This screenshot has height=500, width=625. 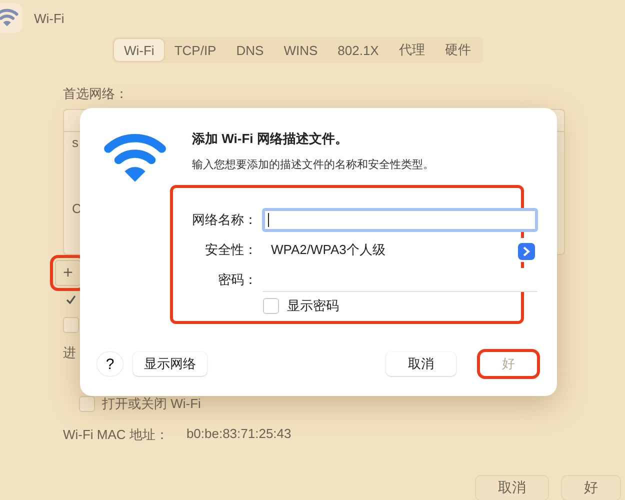 What do you see at coordinates (591, 487) in the screenshot?
I see `dialog-button: 好` at bounding box center [591, 487].